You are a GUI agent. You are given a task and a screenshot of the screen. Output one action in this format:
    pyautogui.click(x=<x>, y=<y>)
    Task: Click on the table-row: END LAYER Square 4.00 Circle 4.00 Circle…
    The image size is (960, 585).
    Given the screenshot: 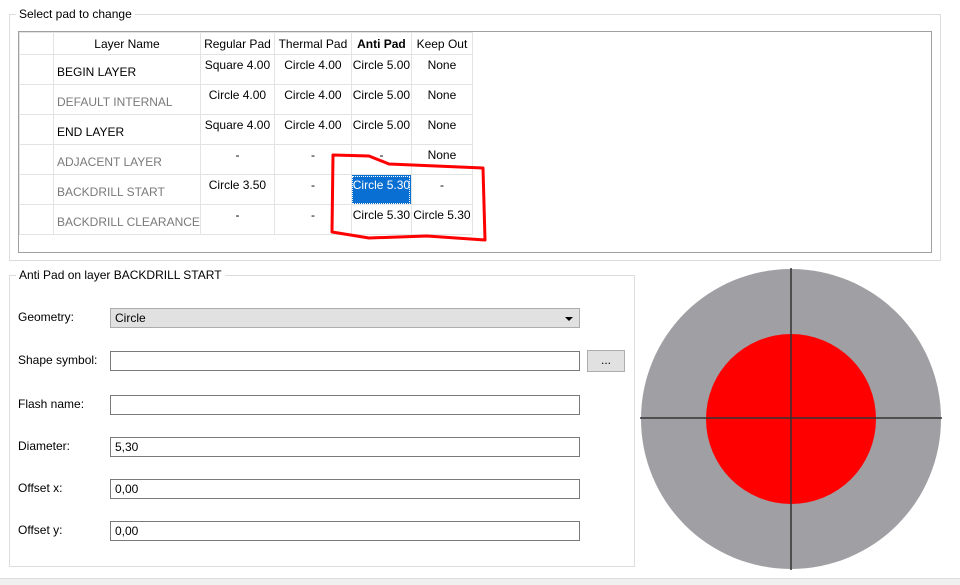 What is the action you would take?
    pyautogui.click(x=246, y=129)
    